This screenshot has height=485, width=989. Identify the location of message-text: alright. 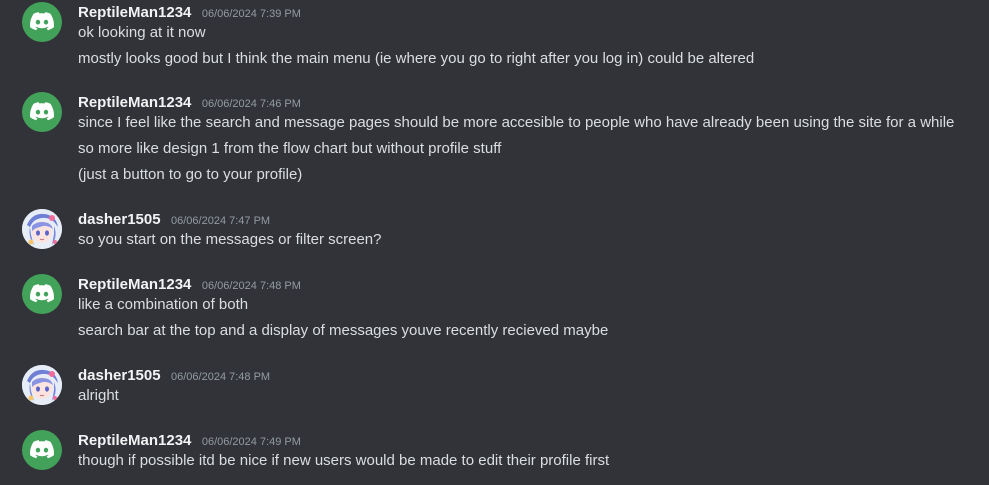
(98, 395).